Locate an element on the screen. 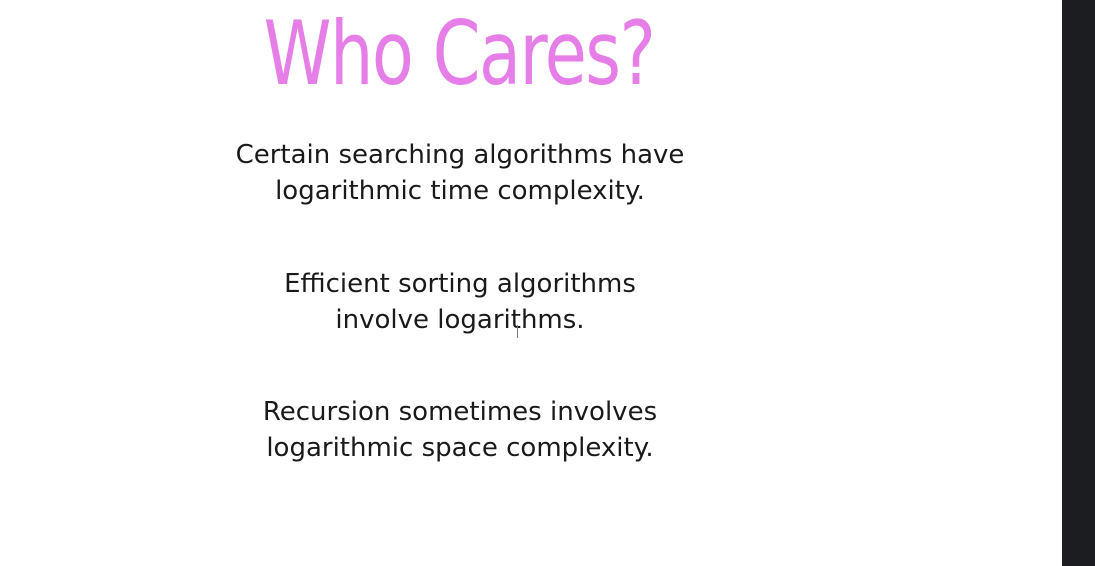 The image size is (1095, 566). slide-point-line: Recursion sometimes involves is located at coordinates (460, 412).